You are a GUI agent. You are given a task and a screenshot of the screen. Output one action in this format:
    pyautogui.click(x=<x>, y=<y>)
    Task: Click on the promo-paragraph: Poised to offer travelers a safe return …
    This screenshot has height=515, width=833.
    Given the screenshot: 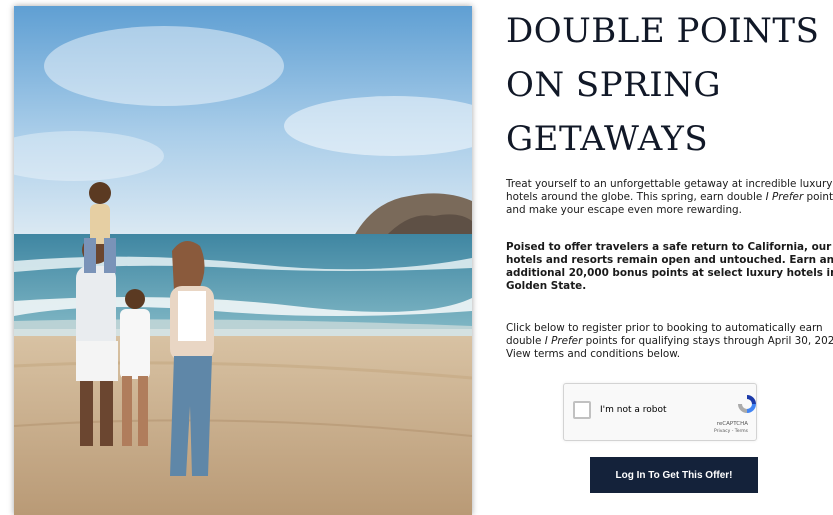 What is the action you would take?
    pyautogui.click(x=669, y=266)
    